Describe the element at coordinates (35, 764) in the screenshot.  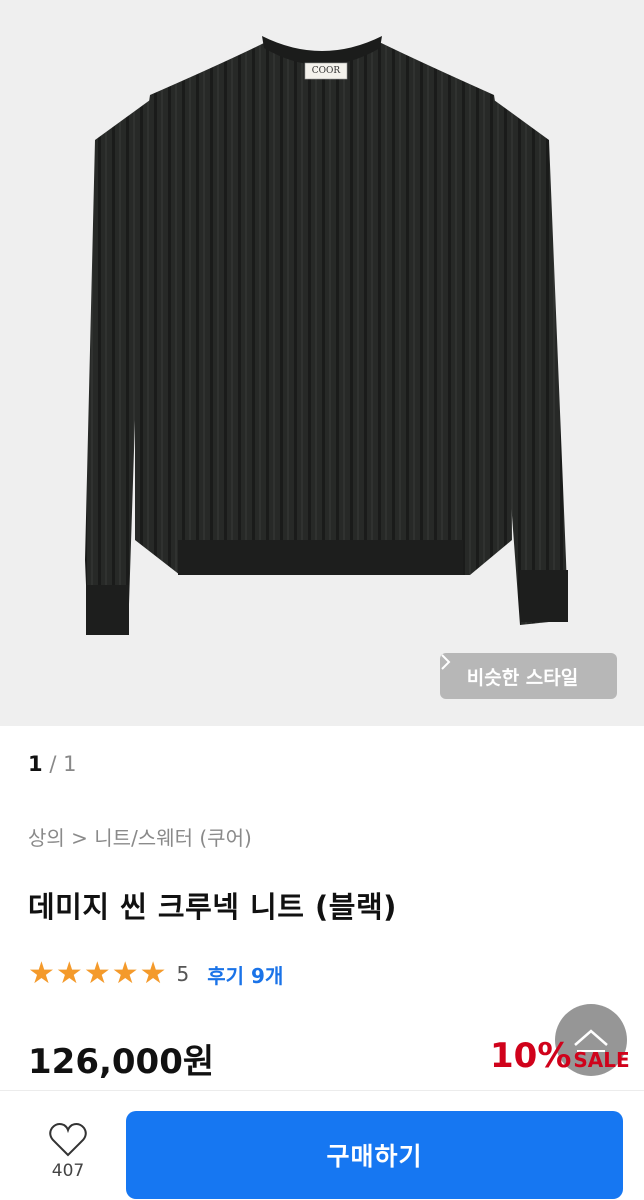
I see `pager-current: 1` at that location.